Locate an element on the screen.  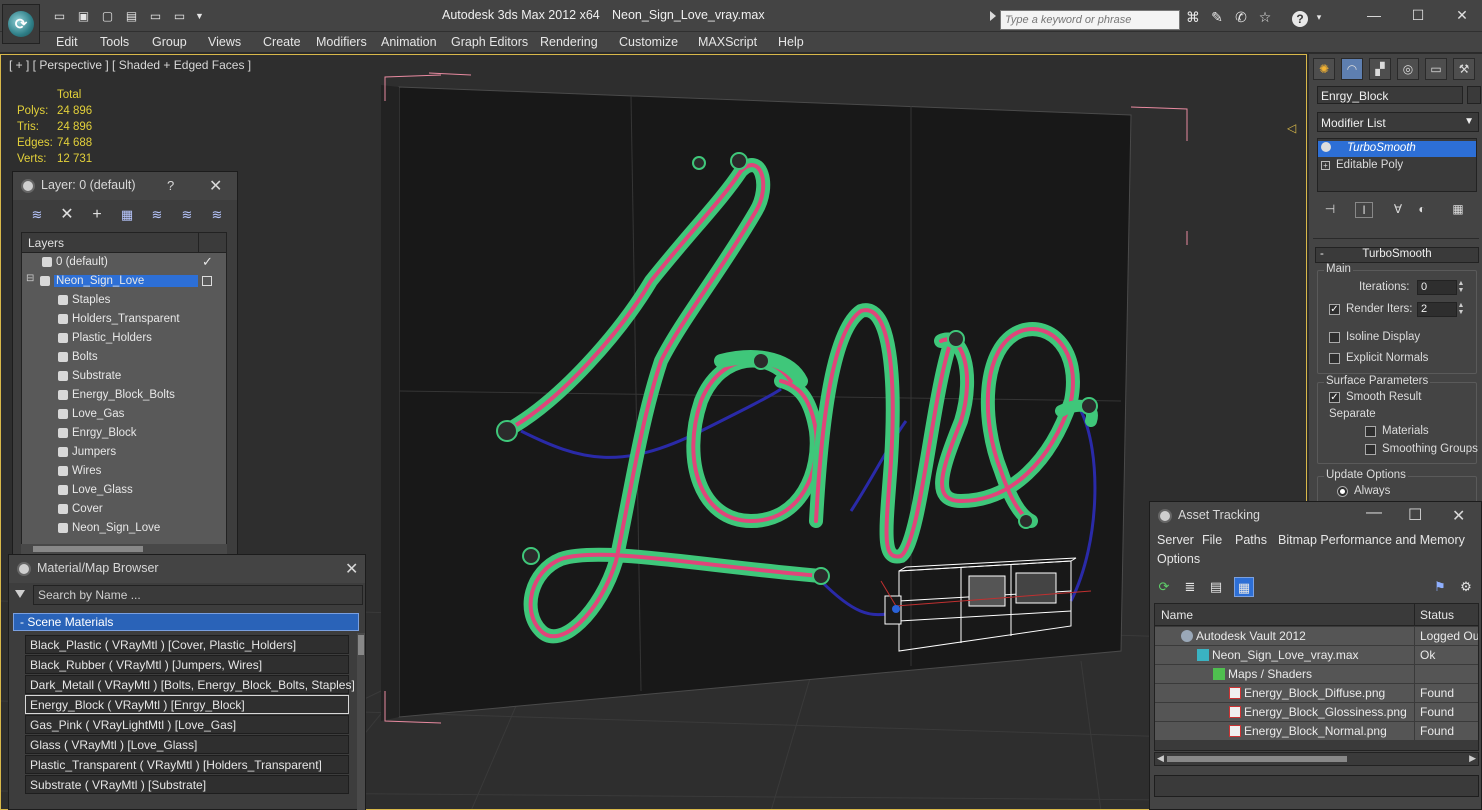
smoothing-groups-checkbox is located at coordinates (1370, 449).